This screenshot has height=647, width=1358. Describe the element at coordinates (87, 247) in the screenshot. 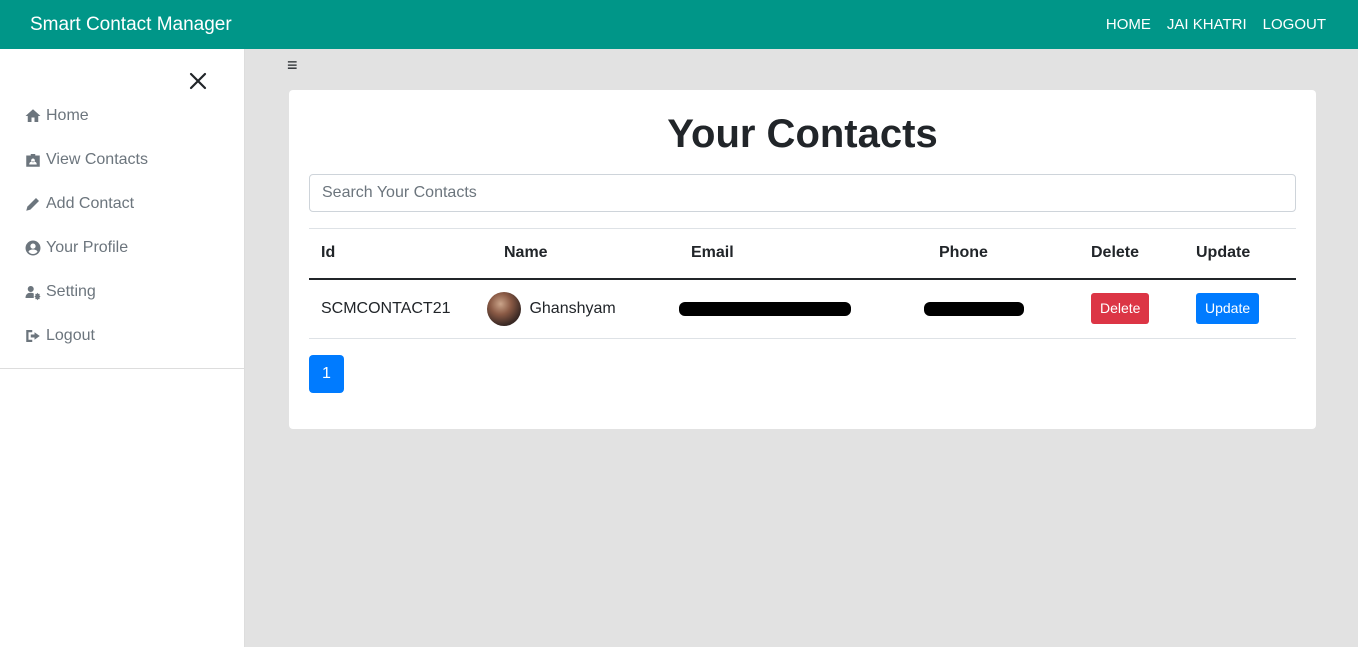

I see `sidebar-item-label: Your Profile` at that location.